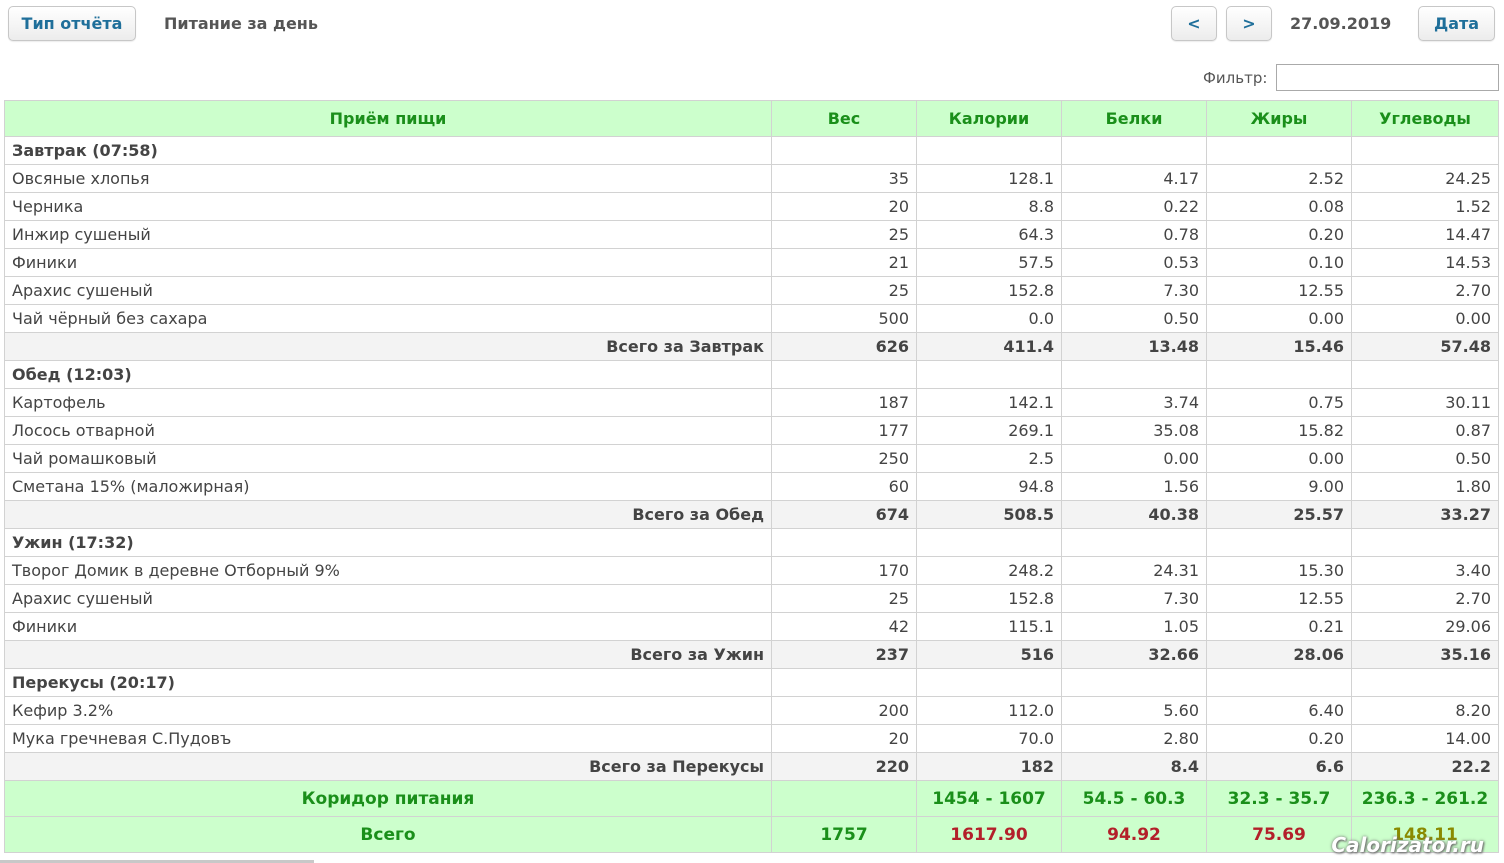 The width and height of the screenshot is (1504, 863). What do you see at coordinates (751, 402) in the screenshot?
I see `table-row: Картофель 187 142.1 3.74 0.75 30.11` at bounding box center [751, 402].